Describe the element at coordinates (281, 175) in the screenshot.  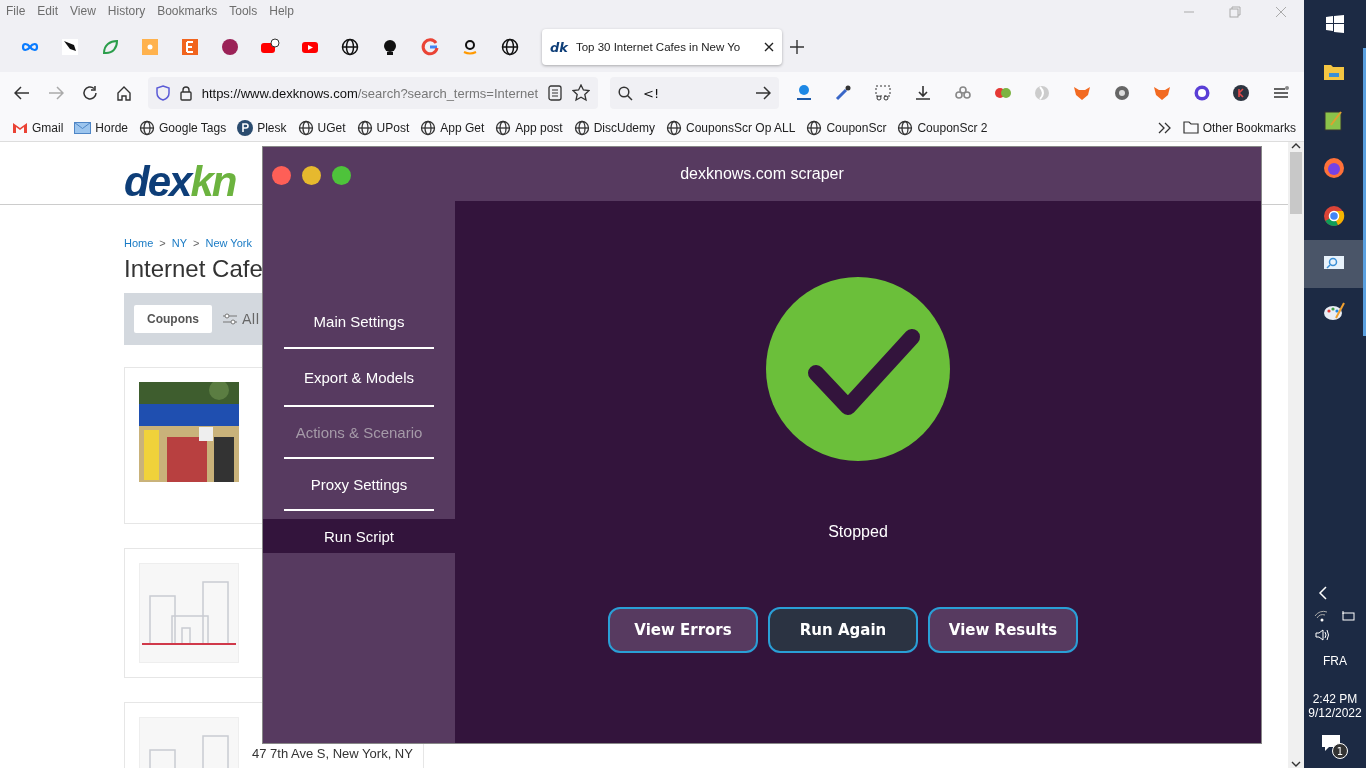
I see `close-dot` at that location.